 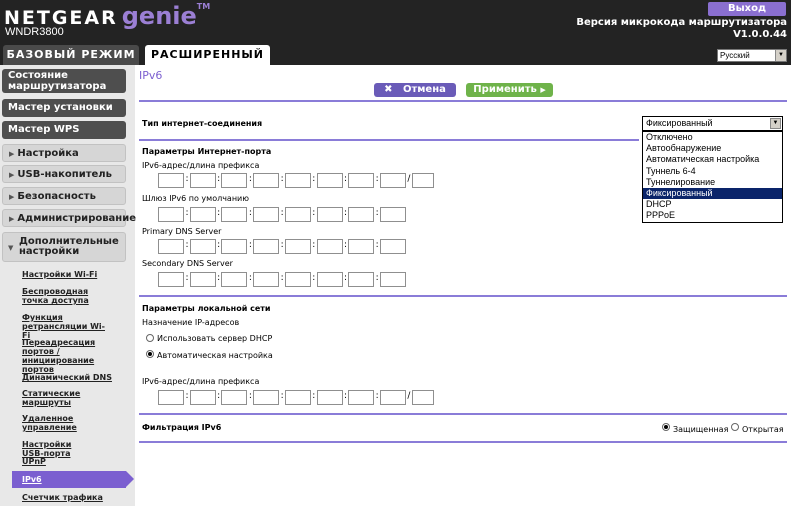 What do you see at coordinates (415, 90) in the screenshot?
I see `cancel-button: ✖ Отмена` at bounding box center [415, 90].